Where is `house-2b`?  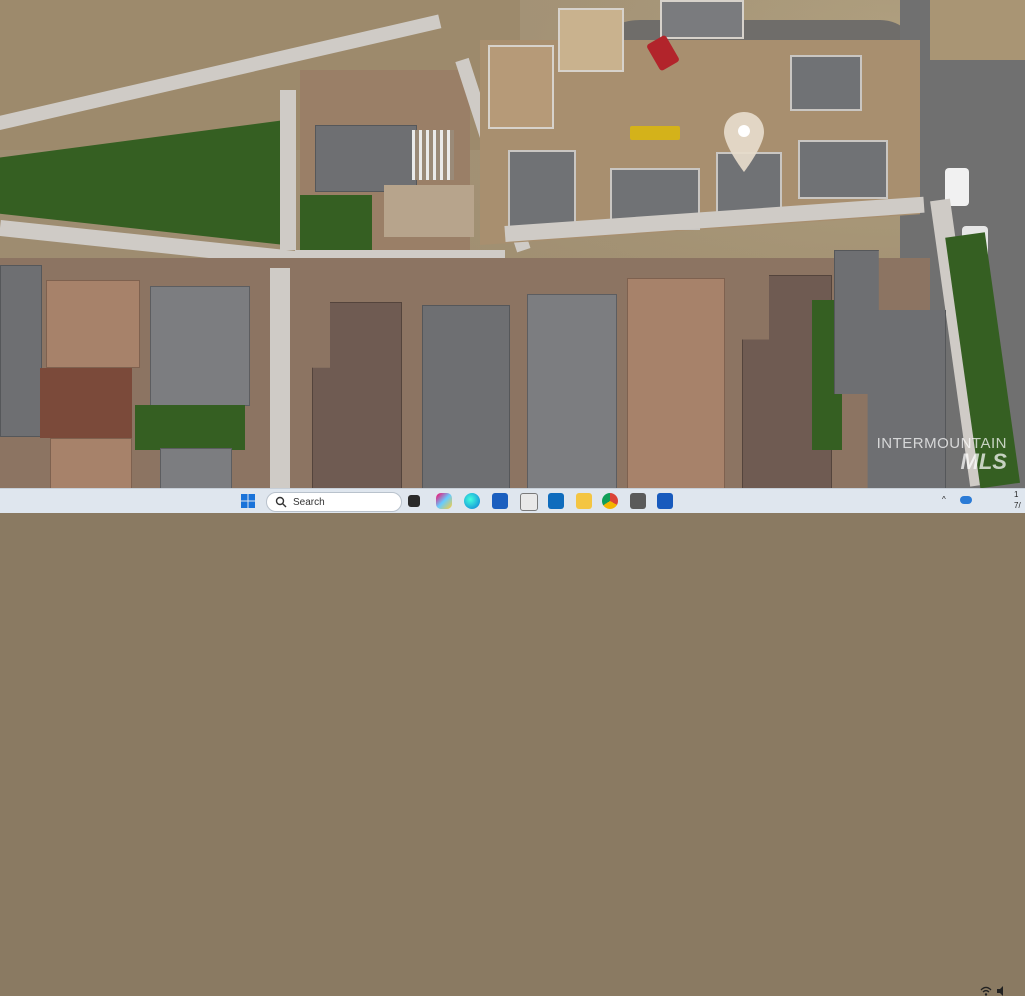
house-2b is located at coordinates (91, 463).